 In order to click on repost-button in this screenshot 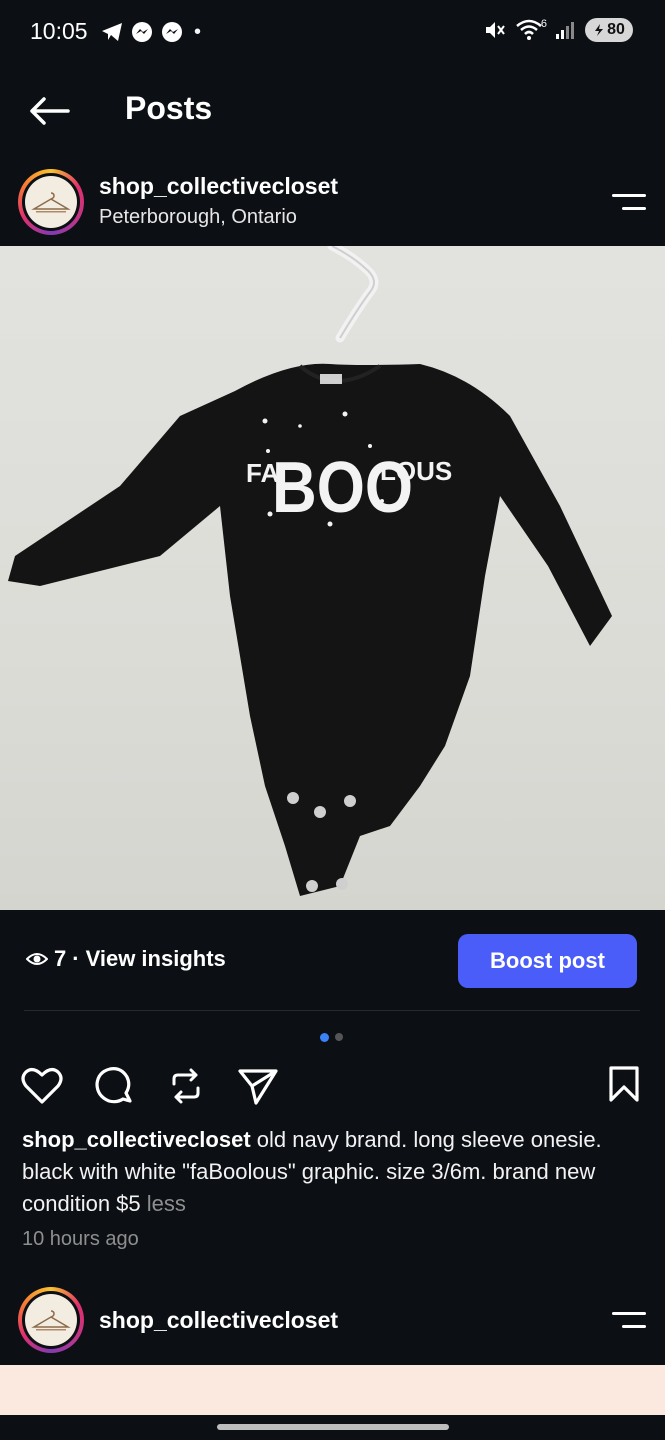, I will do `click(186, 1086)`.